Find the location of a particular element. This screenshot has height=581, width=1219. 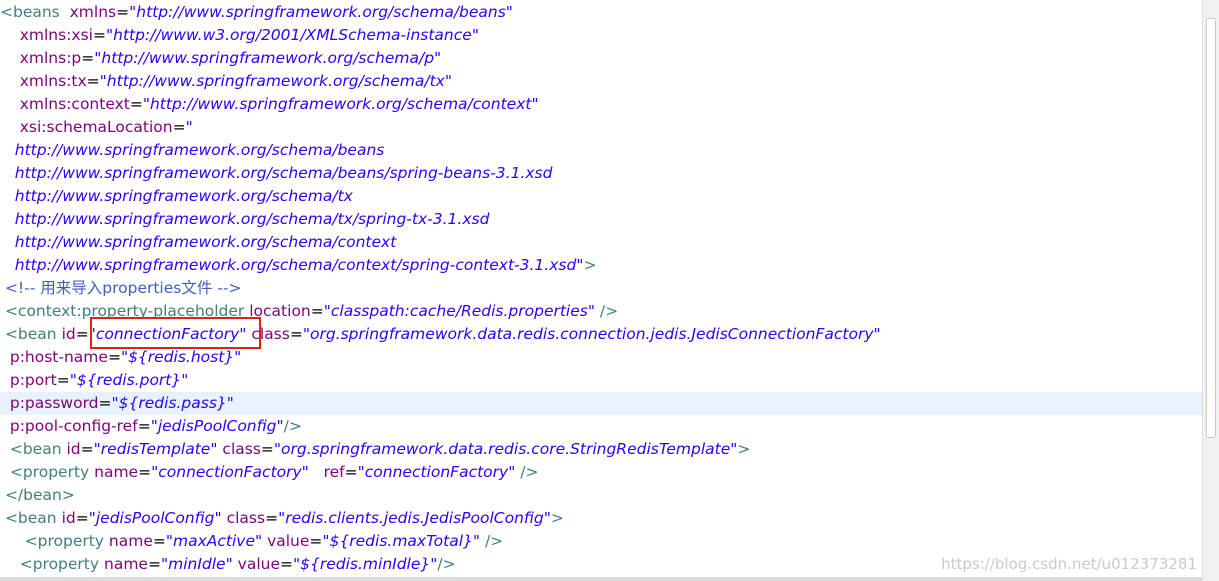

code-token-val: "${redis.pass}" is located at coordinates (172, 403).